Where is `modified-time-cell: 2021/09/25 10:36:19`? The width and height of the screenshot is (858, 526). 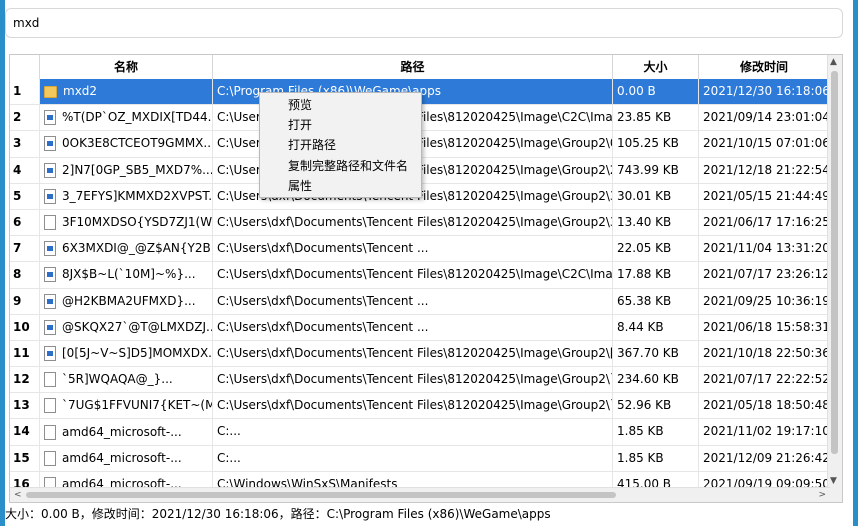 modified-time-cell: 2021/09/25 10:36:19 is located at coordinates (764, 301).